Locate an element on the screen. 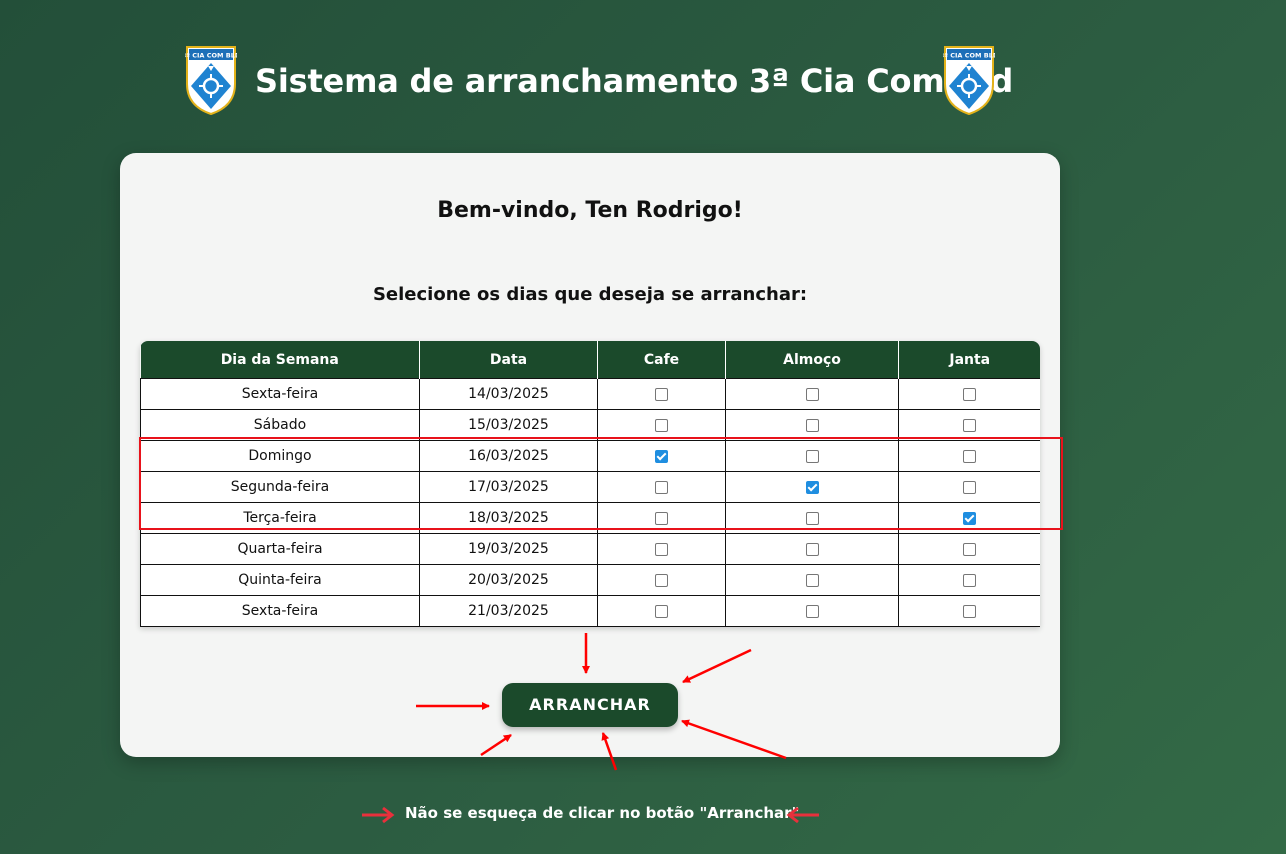 Image resolution: width=1286 pixels, height=854 pixels. table-row: Domingo 16/03/2025 is located at coordinates (590, 456).